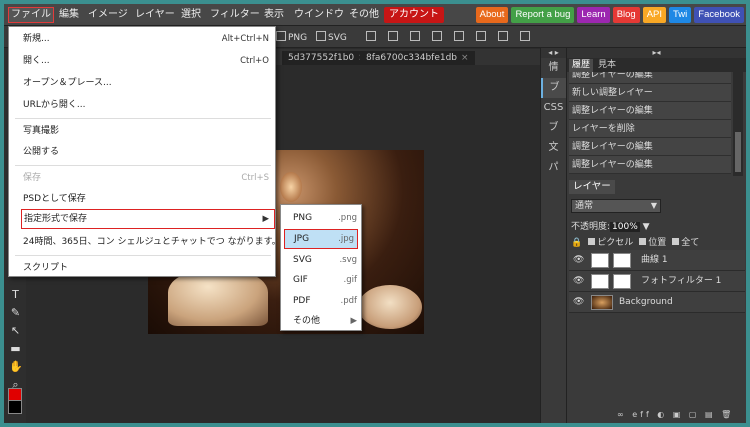  Describe the element at coordinates (321, 239) in the screenshot. I see `export-jpg-option: JPG .jpg` at that location.